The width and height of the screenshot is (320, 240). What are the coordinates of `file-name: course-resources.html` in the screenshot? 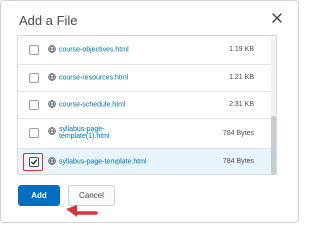 It's located at (93, 77).